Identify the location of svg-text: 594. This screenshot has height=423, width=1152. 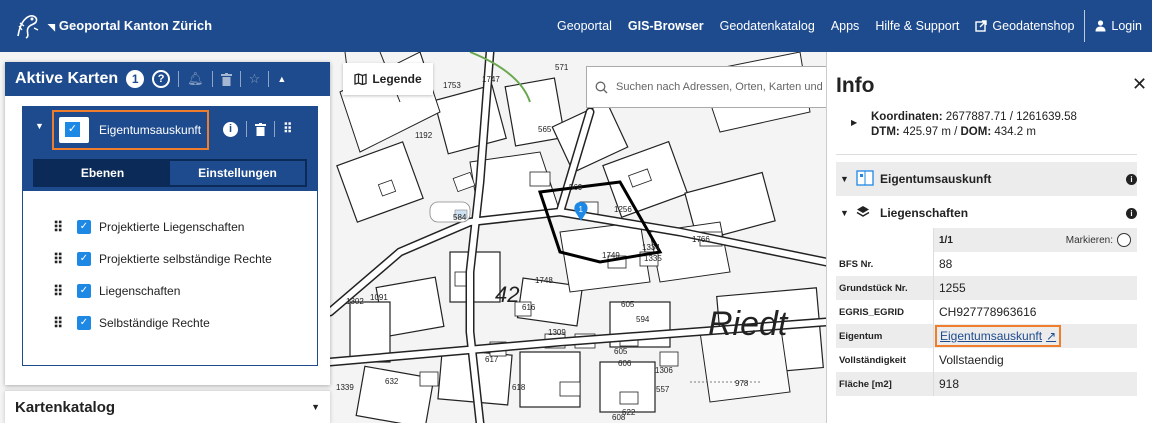
(643, 319).